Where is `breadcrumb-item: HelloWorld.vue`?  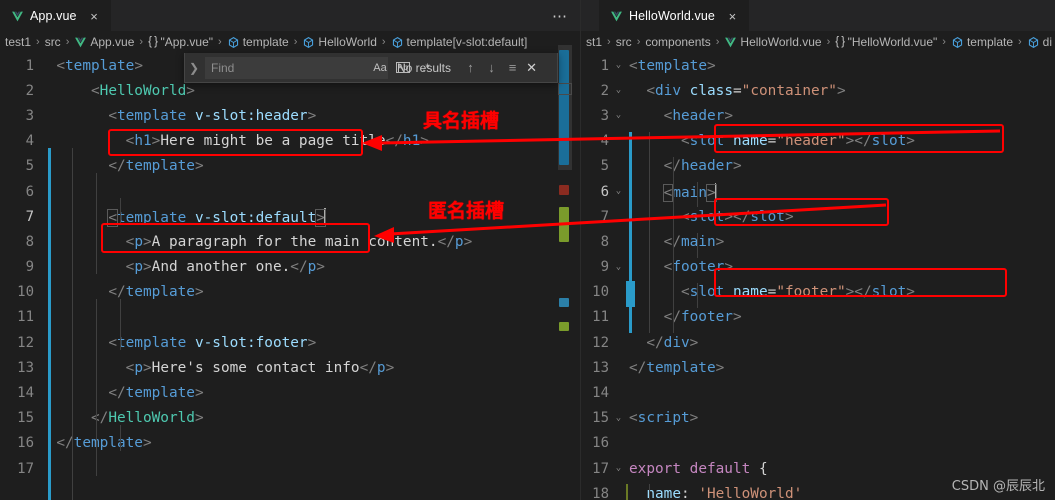 breadcrumb-item: HelloWorld.vue is located at coordinates (772, 42).